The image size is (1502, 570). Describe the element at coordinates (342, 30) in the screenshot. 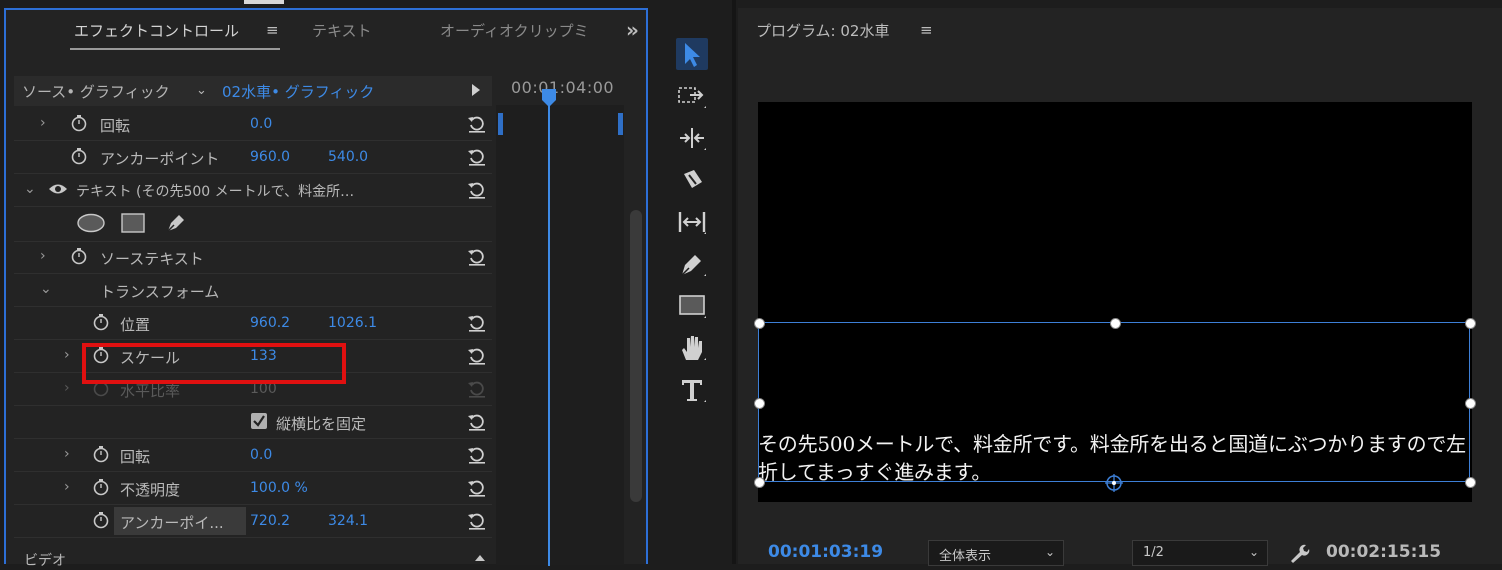

I see `tab-text: テキスト` at that location.